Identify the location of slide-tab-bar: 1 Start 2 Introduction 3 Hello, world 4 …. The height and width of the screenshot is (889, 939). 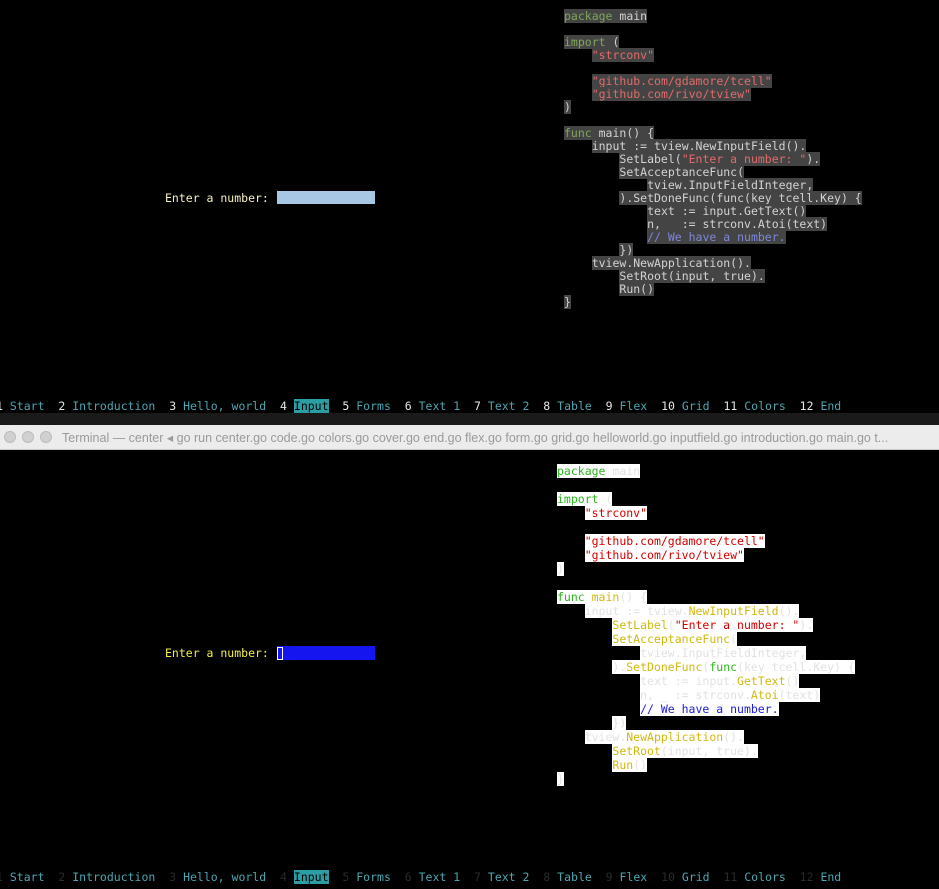
(420, 877).